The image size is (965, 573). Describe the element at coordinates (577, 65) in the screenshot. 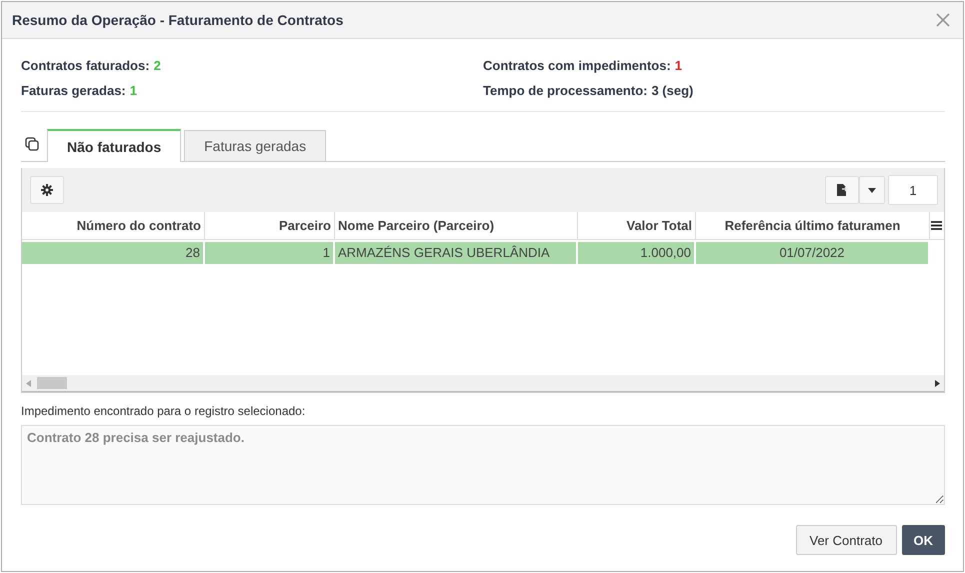

I see `stat-label: Contratos com impedimentos:` at that location.